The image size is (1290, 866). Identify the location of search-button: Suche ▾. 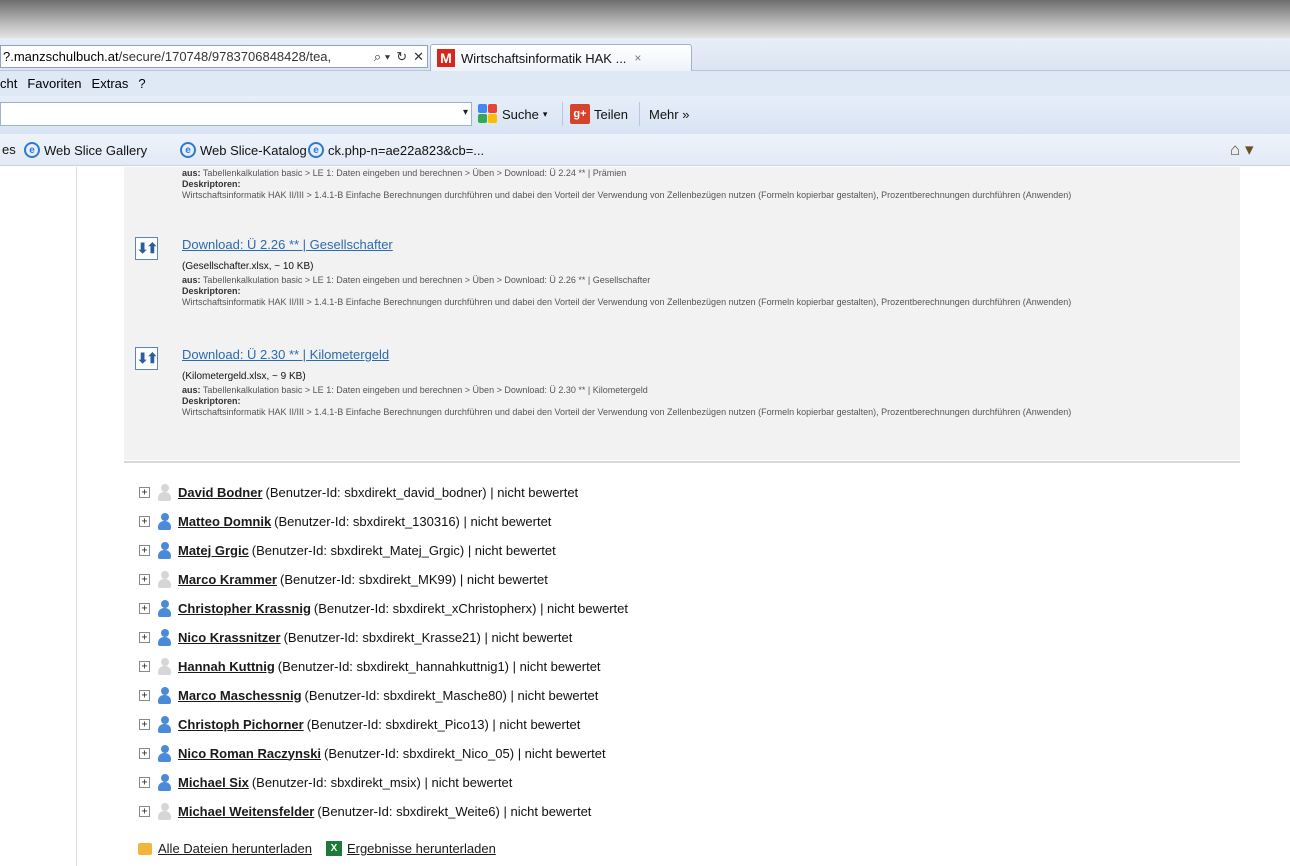
(512, 114).